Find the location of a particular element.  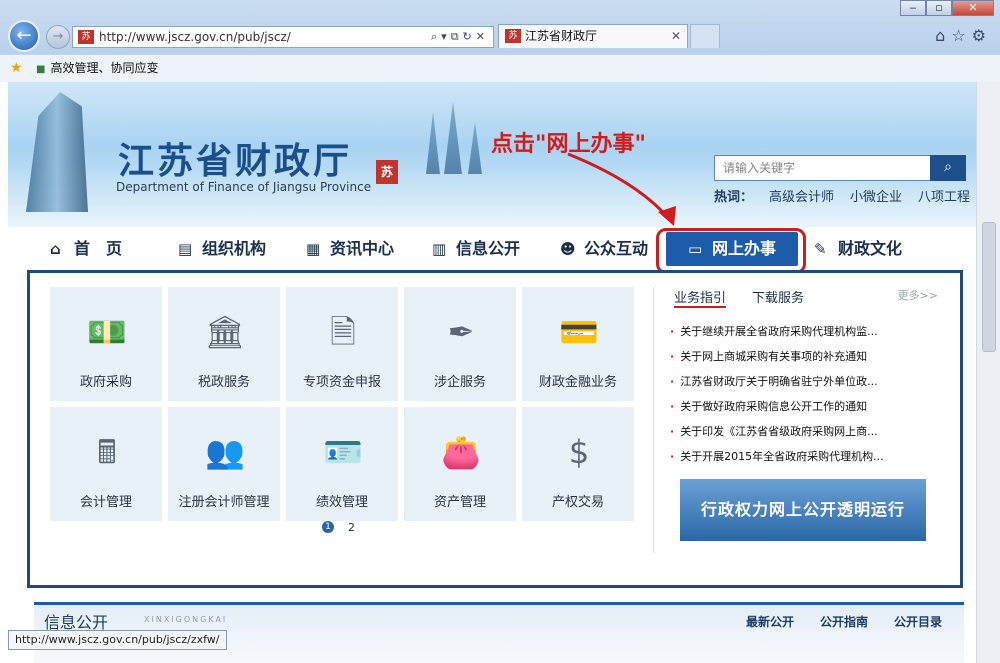

new-tab-button is located at coordinates (705, 36).